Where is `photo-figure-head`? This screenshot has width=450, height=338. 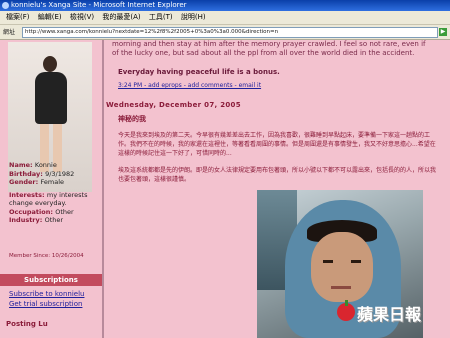
photo-figure-head is located at coordinates (50, 64).